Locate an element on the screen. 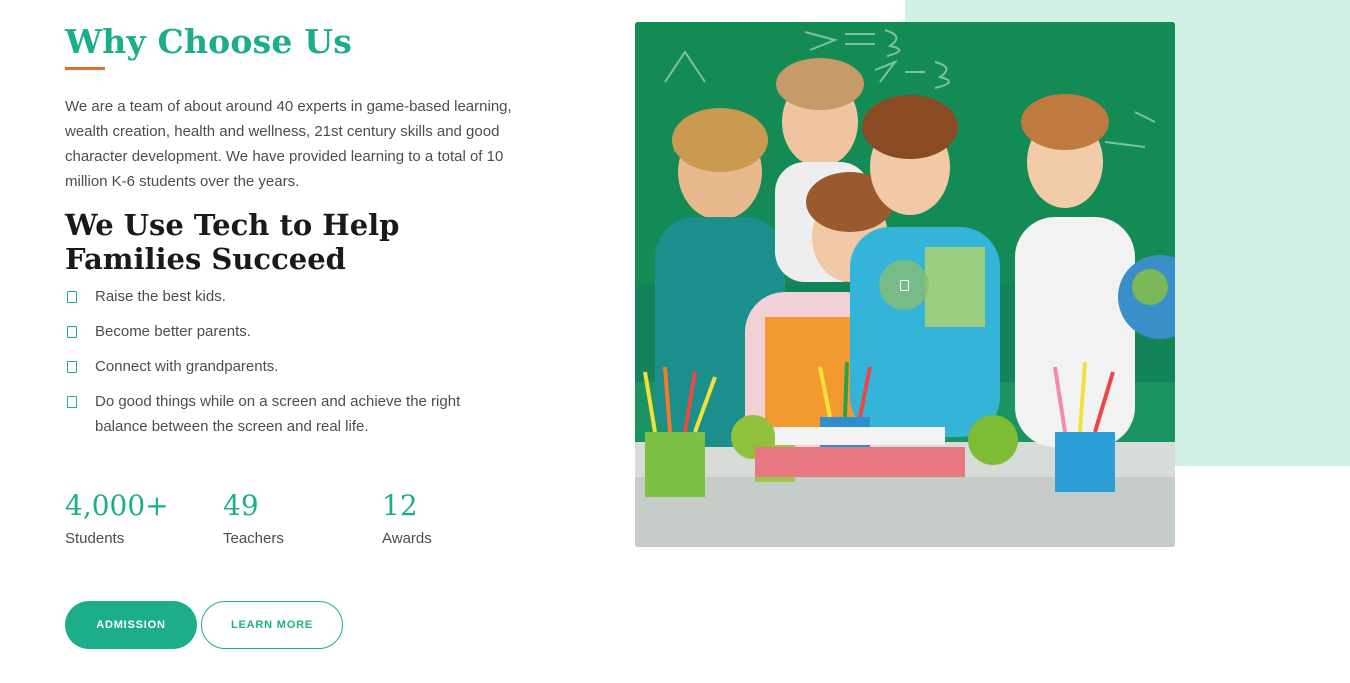  stat-teachers: 49 Teachers is located at coordinates (253, 517).